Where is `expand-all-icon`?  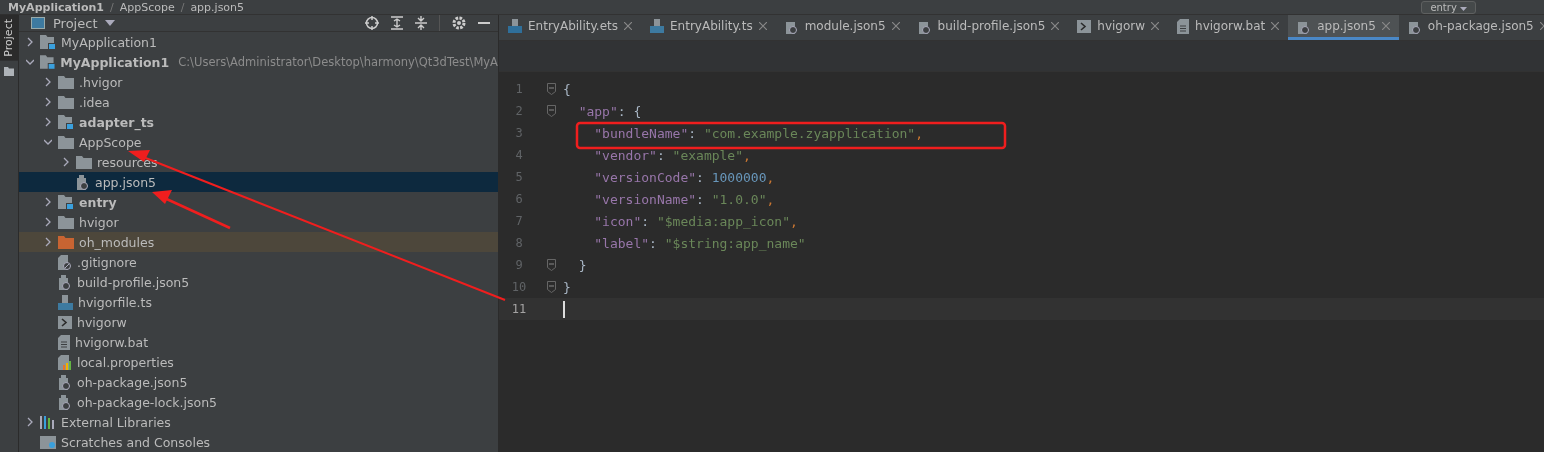 expand-all-icon is located at coordinates (397, 23).